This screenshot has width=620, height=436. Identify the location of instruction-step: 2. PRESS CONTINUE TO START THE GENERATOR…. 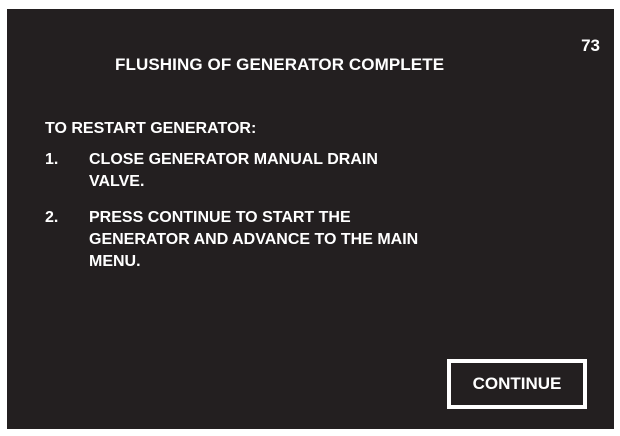
(237, 240).